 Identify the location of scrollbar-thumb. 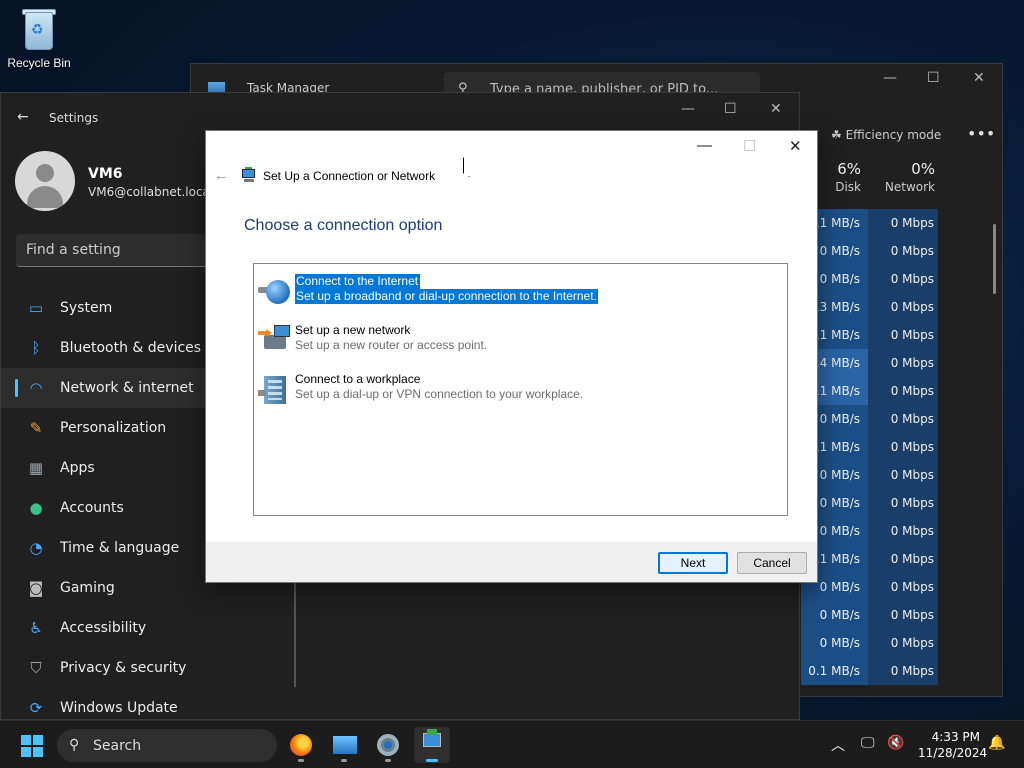
(994, 259).